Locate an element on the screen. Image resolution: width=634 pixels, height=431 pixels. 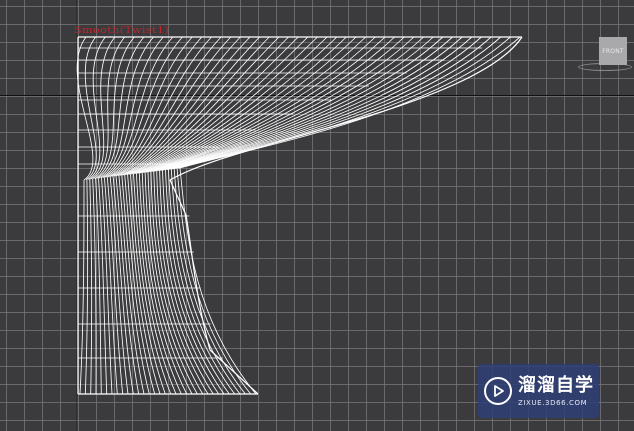
viewcube-front-face: FRONT is located at coordinates (613, 51).